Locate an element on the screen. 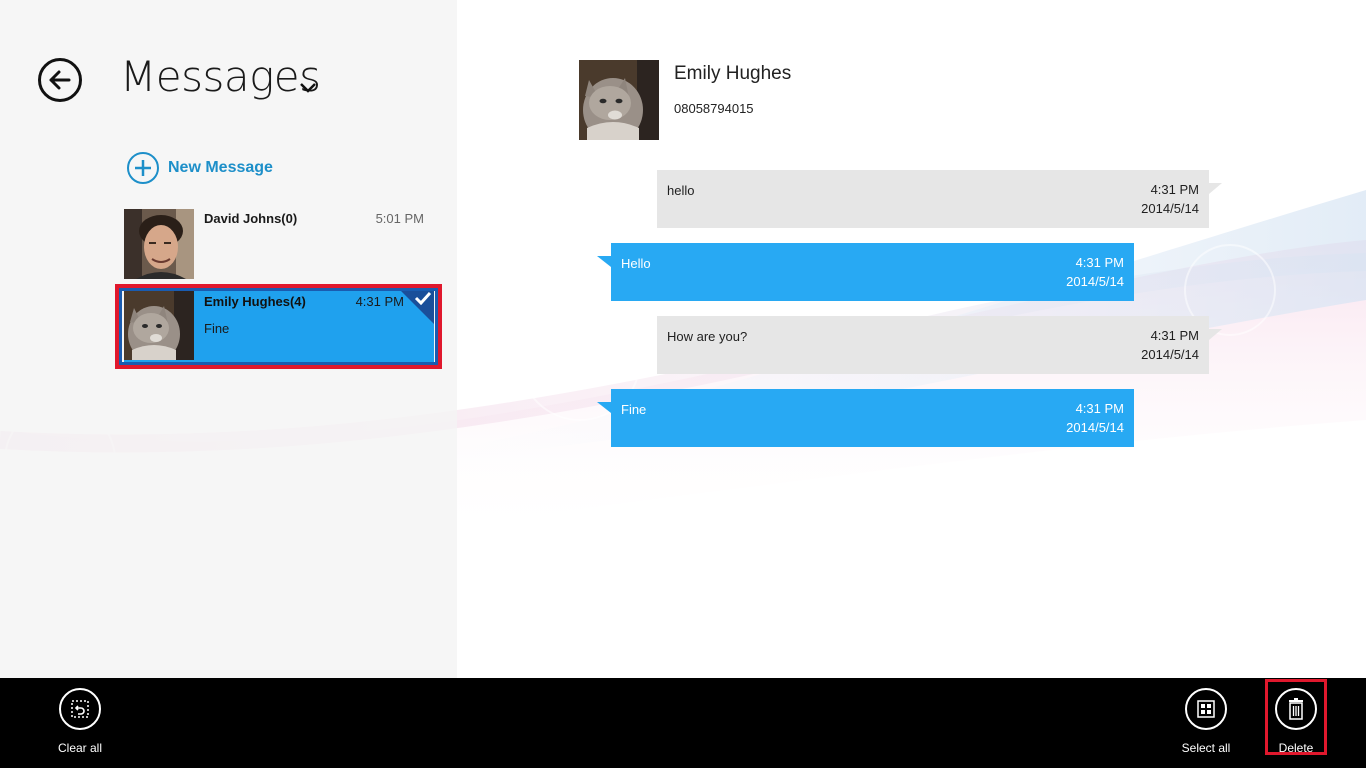 This screenshot has width=1366, height=768. plus-icon is located at coordinates (143, 168).